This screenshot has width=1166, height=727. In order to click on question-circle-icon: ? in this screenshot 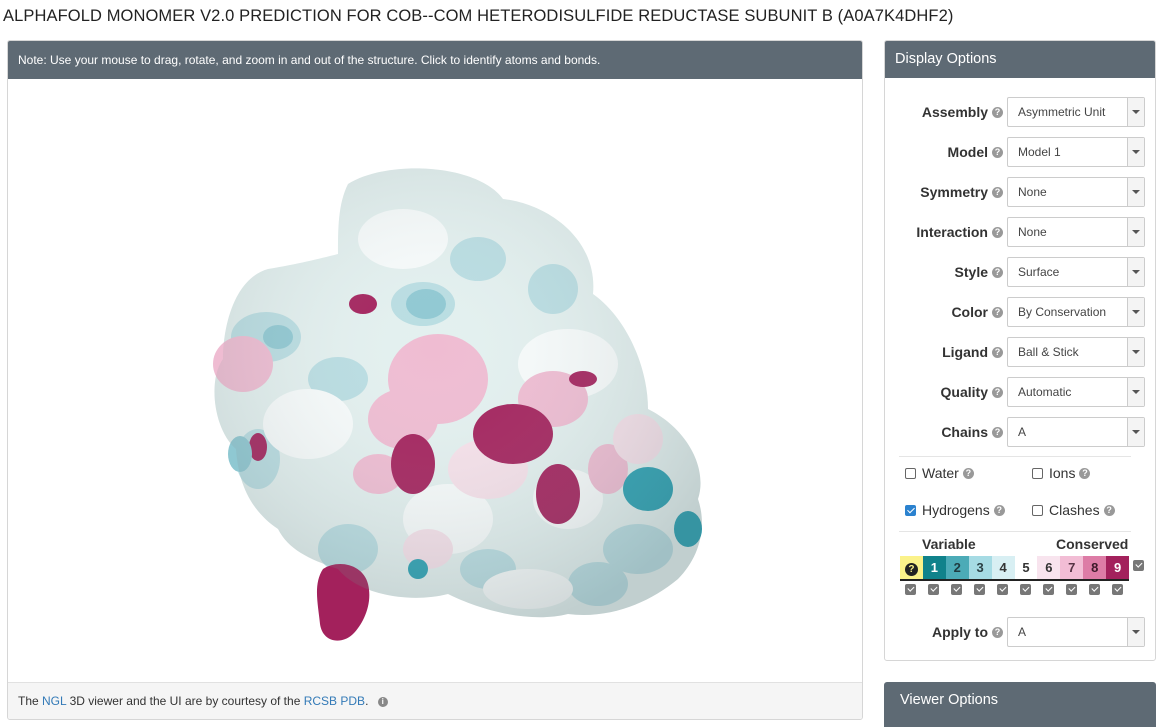, I will do `click(911, 569)`.